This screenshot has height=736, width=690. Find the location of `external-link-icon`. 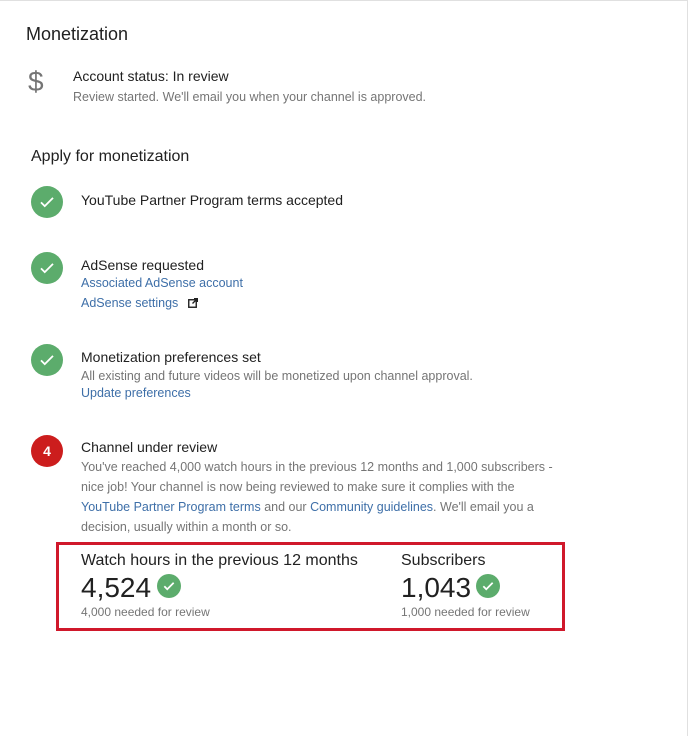

external-link-icon is located at coordinates (192, 304).